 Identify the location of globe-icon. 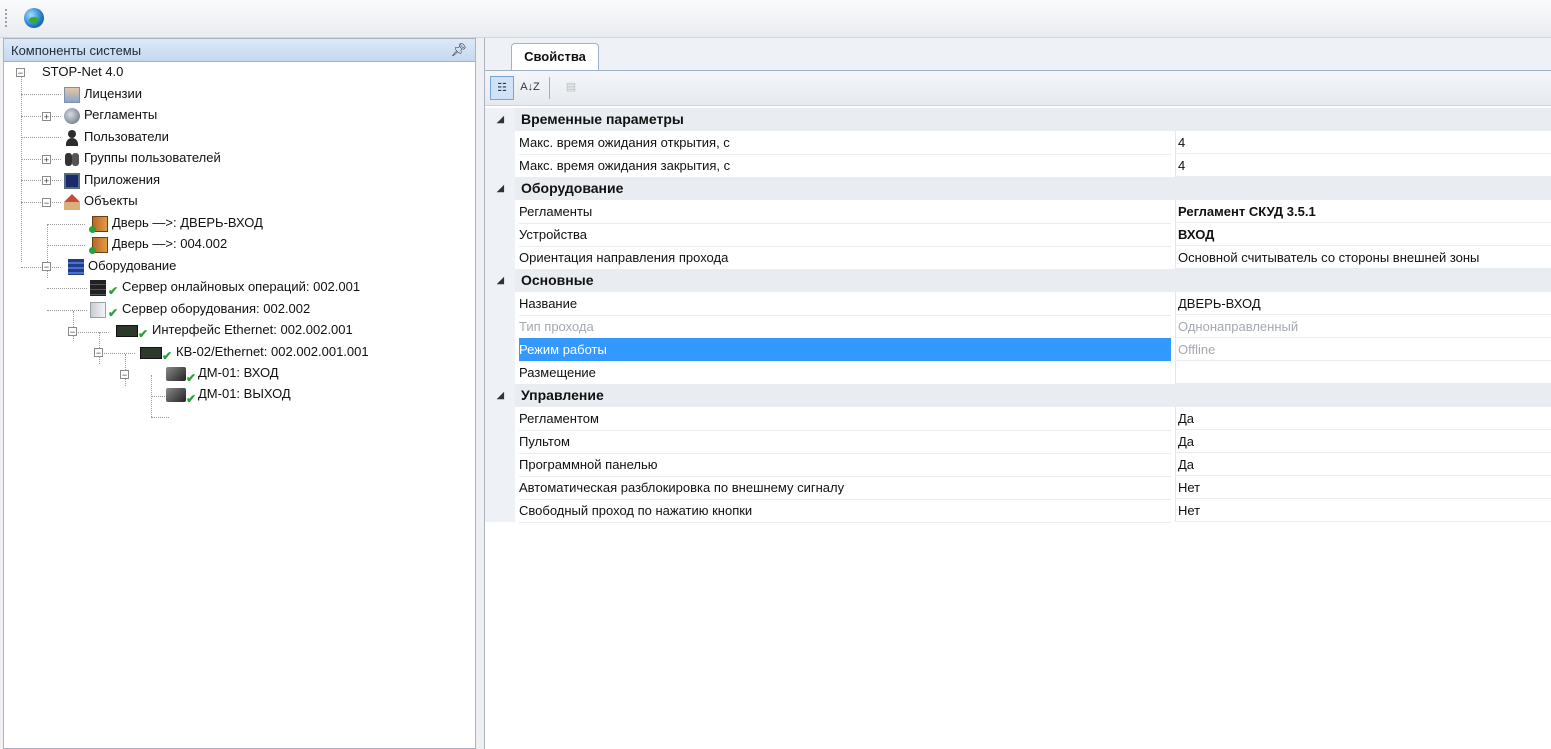
(34, 18).